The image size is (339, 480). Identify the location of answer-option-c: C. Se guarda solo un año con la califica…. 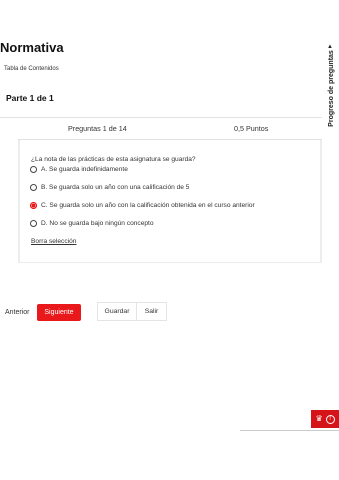
(142, 205).